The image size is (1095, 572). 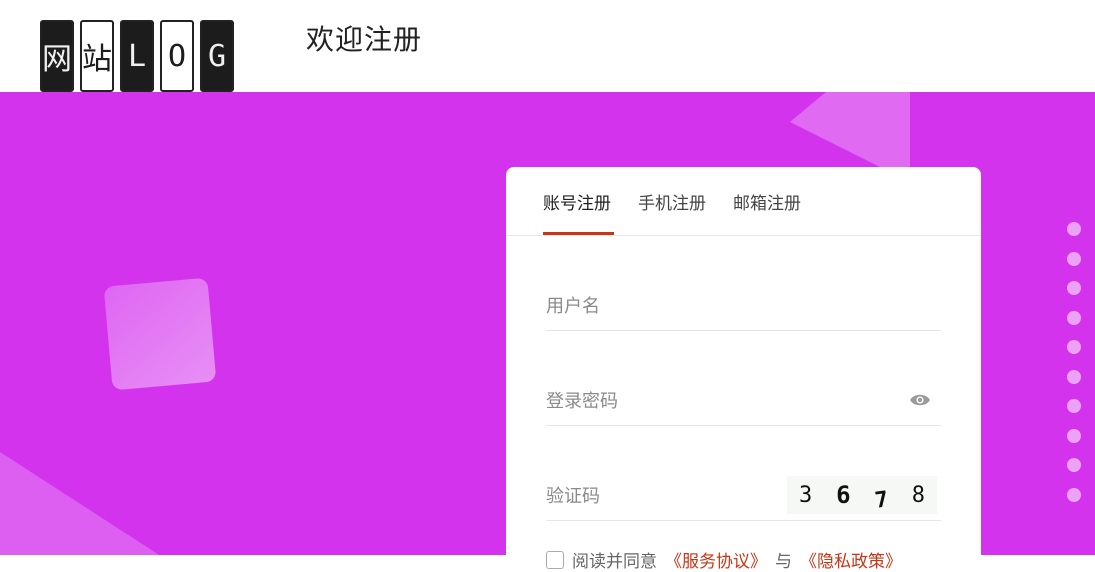 What do you see at coordinates (217, 56) in the screenshot?
I see `logo-tile-5: G` at bounding box center [217, 56].